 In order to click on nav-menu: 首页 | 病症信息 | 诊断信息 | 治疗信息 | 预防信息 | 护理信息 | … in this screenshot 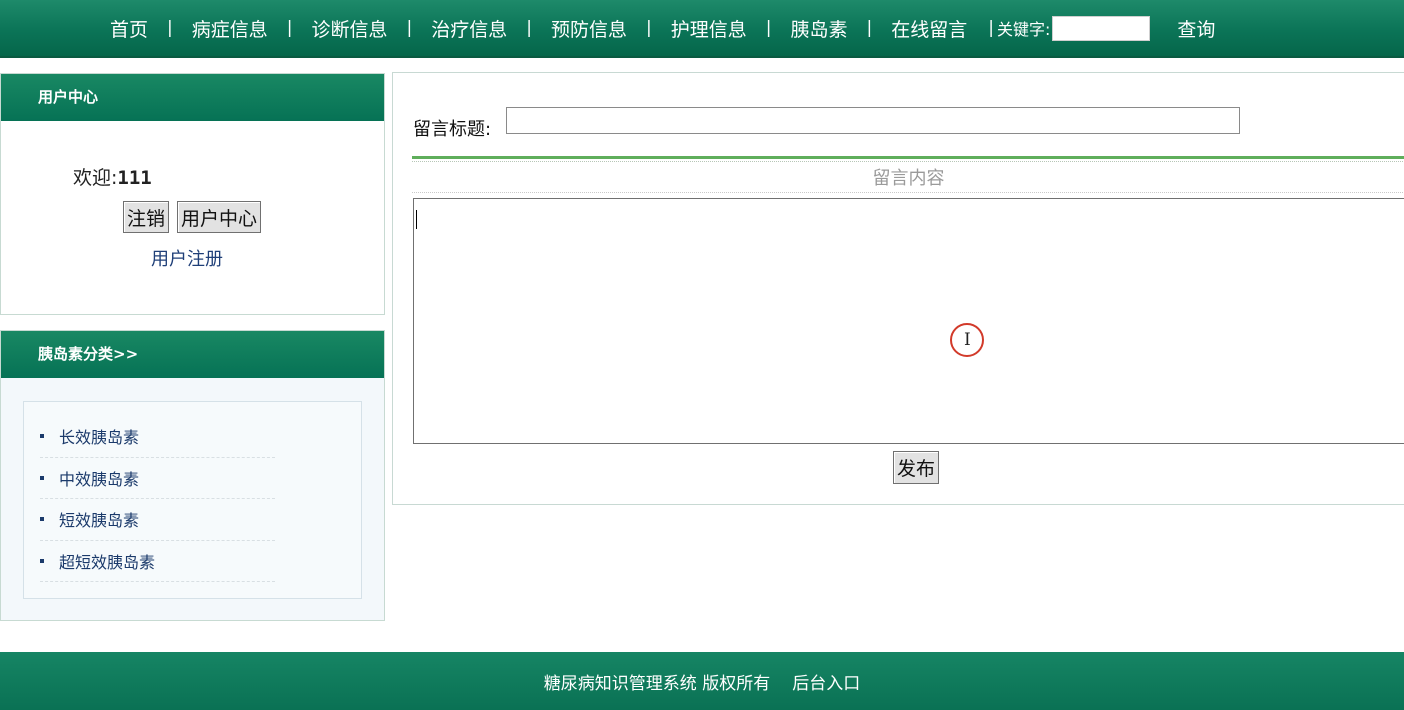, I will do `click(662, 28)`.